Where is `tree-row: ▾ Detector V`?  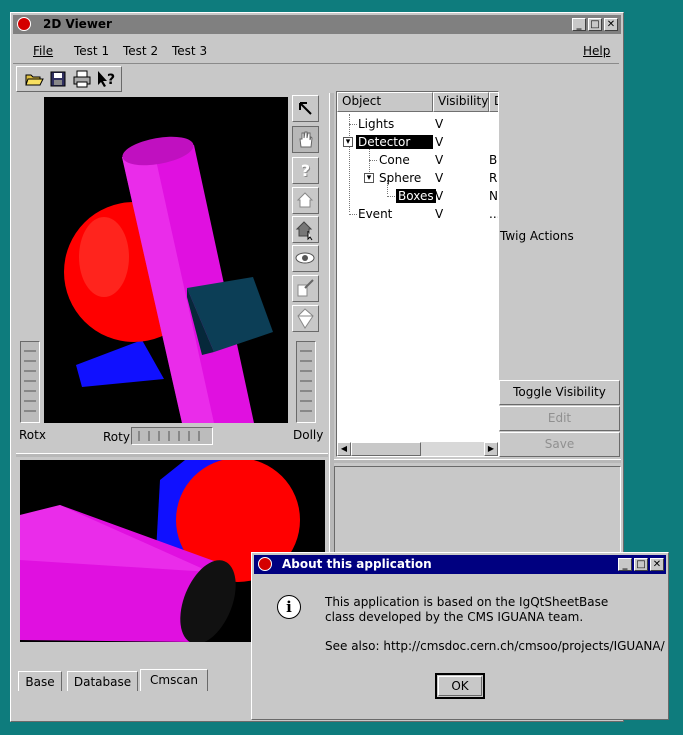 tree-row: ▾ Detector V is located at coordinates (417, 143).